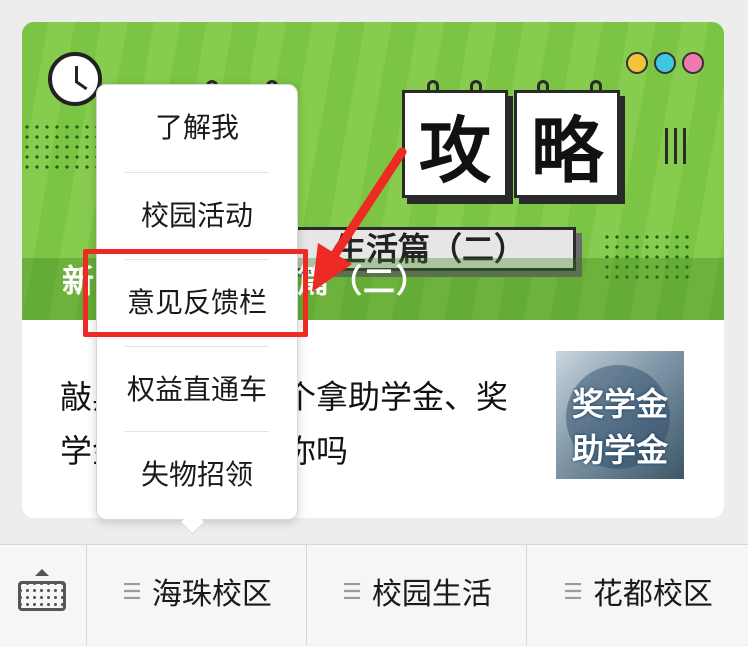  I want to click on thumbnail-text: 奖学金, so click(619, 404).